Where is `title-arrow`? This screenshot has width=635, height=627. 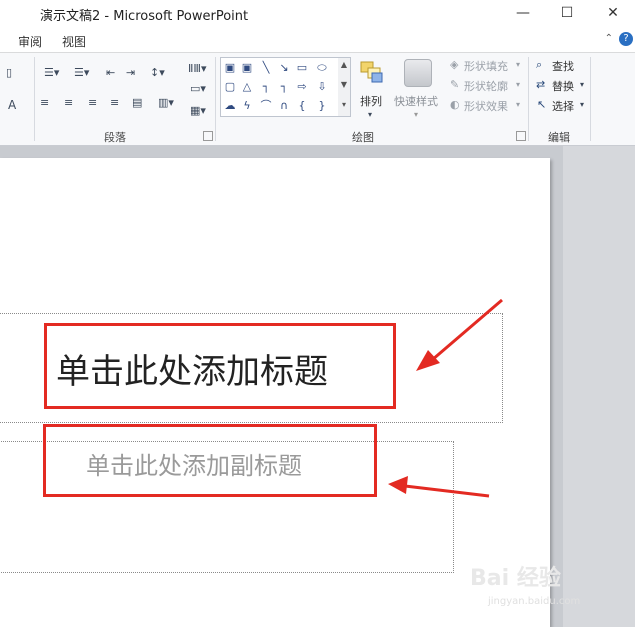 title-arrow is located at coordinates (459, 334).